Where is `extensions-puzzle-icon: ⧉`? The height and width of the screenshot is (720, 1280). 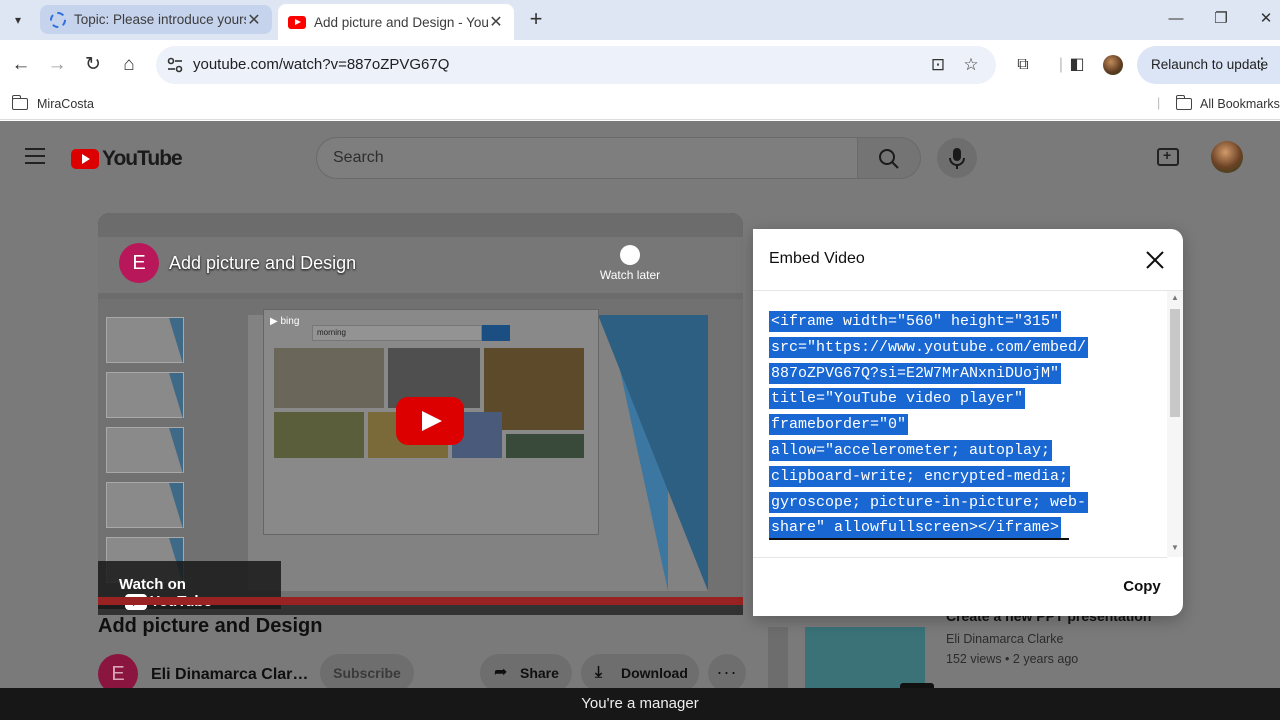 extensions-puzzle-icon: ⧉ is located at coordinates (1023, 65).